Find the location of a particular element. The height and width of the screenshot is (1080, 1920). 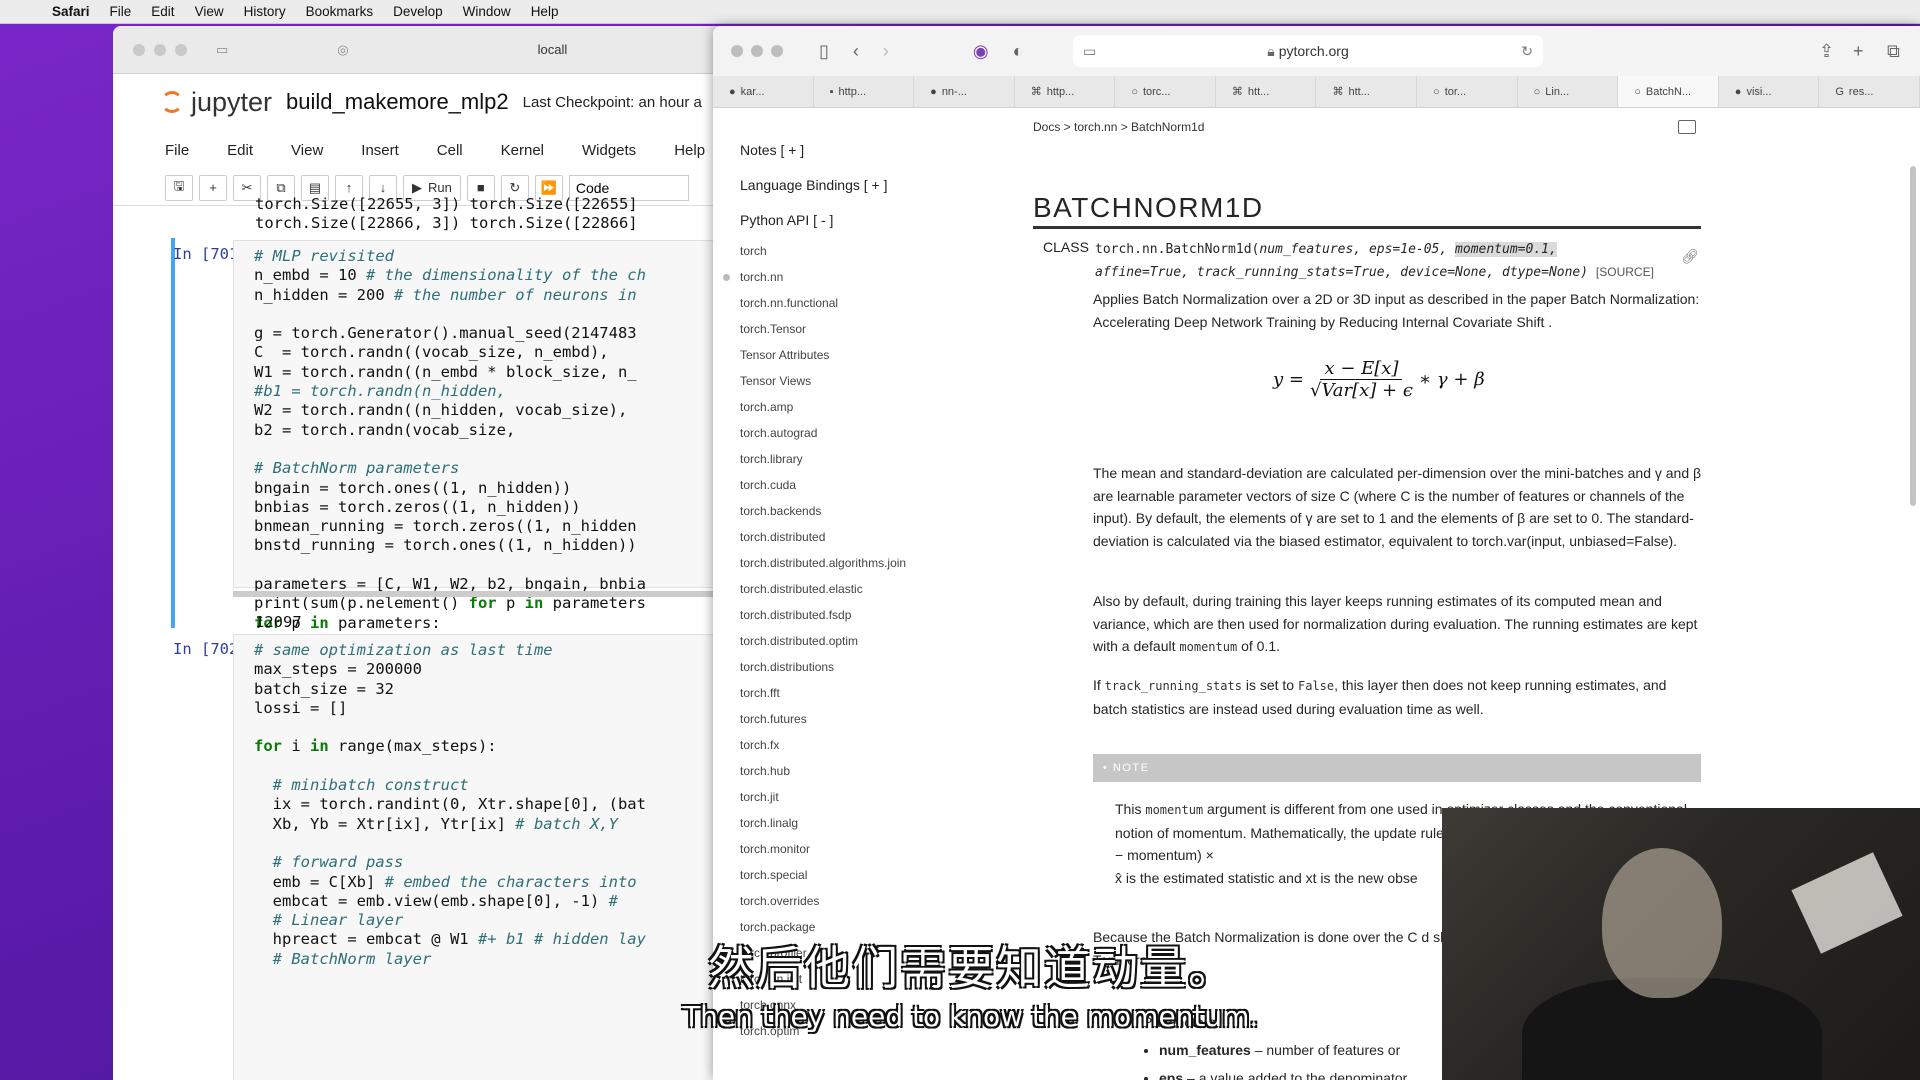

sidebar-item: torch.distributed.elastic is located at coordinates (871, 589).